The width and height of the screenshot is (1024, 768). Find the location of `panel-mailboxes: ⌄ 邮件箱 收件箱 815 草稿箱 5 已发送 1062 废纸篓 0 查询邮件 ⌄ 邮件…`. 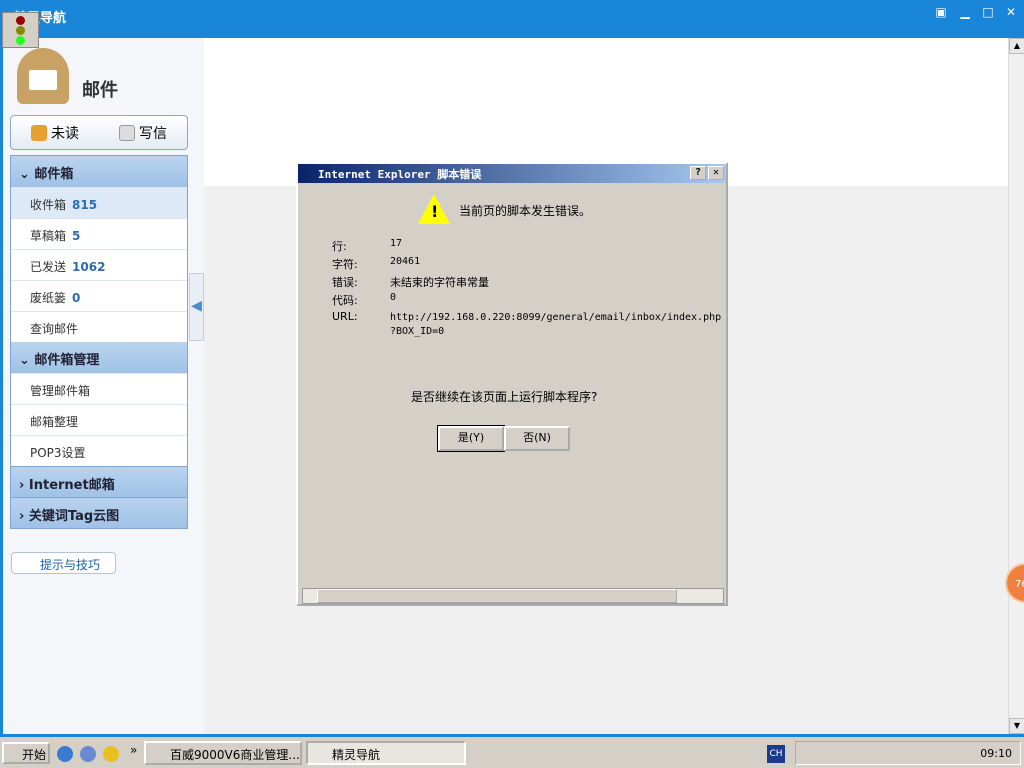

panel-mailboxes: ⌄ 邮件箱 收件箱 815 草稿箱 5 已发送 1062 废纸篓 0 查询邮件 ⌄ 邮件… is located at coordinates (99, 342).